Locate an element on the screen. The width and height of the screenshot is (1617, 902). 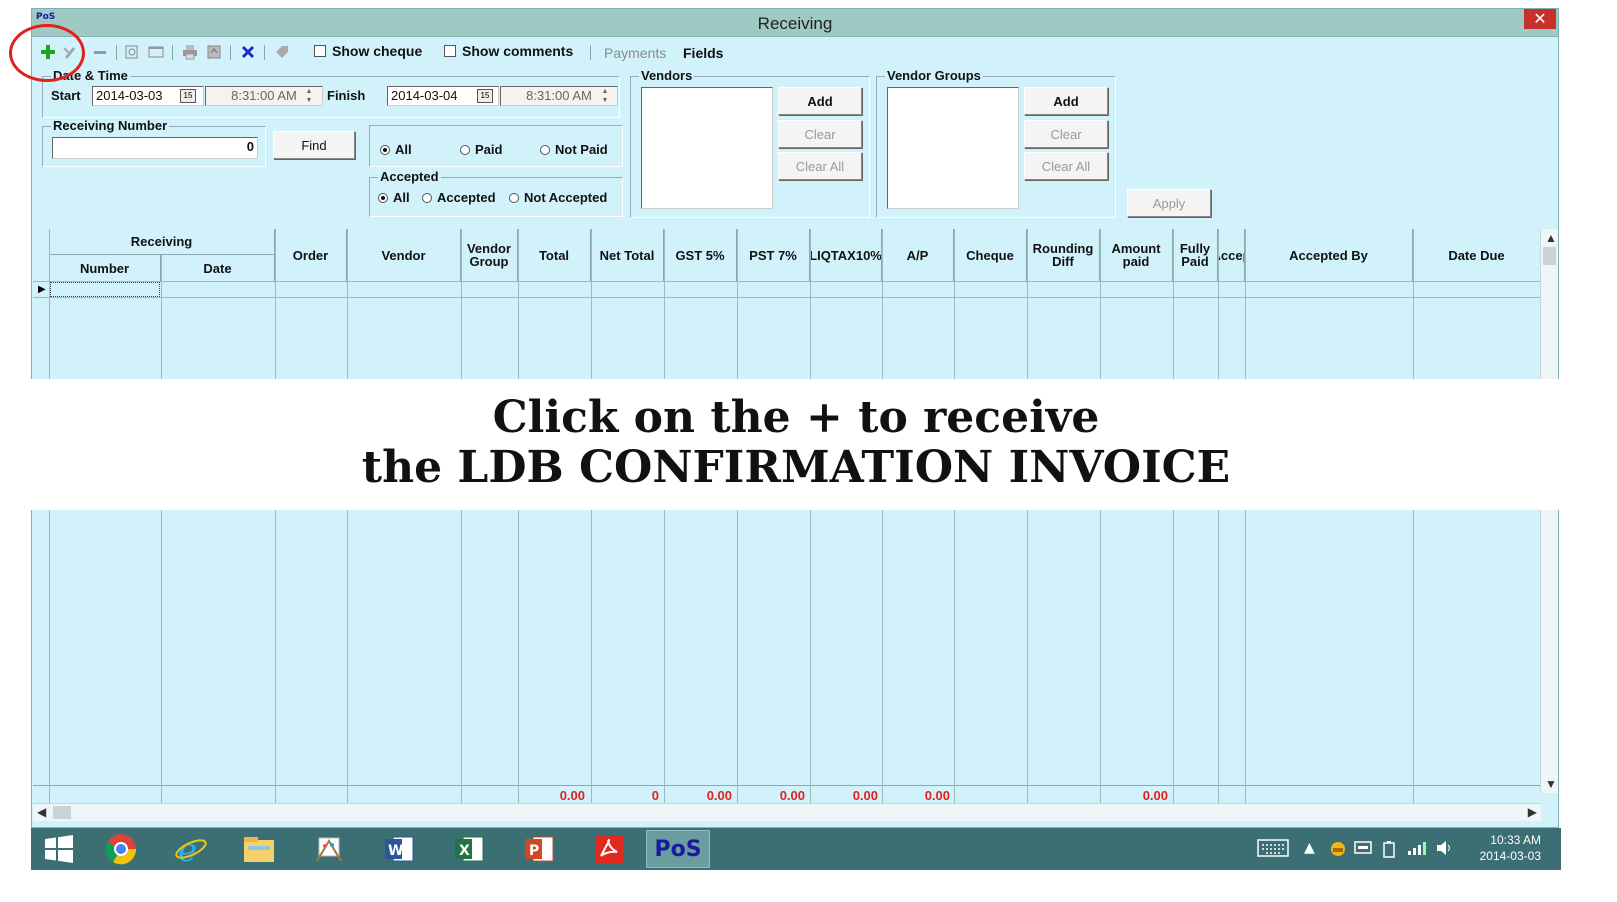
tray-expand-icon: ▲ is located at coordinates (1309, 848).